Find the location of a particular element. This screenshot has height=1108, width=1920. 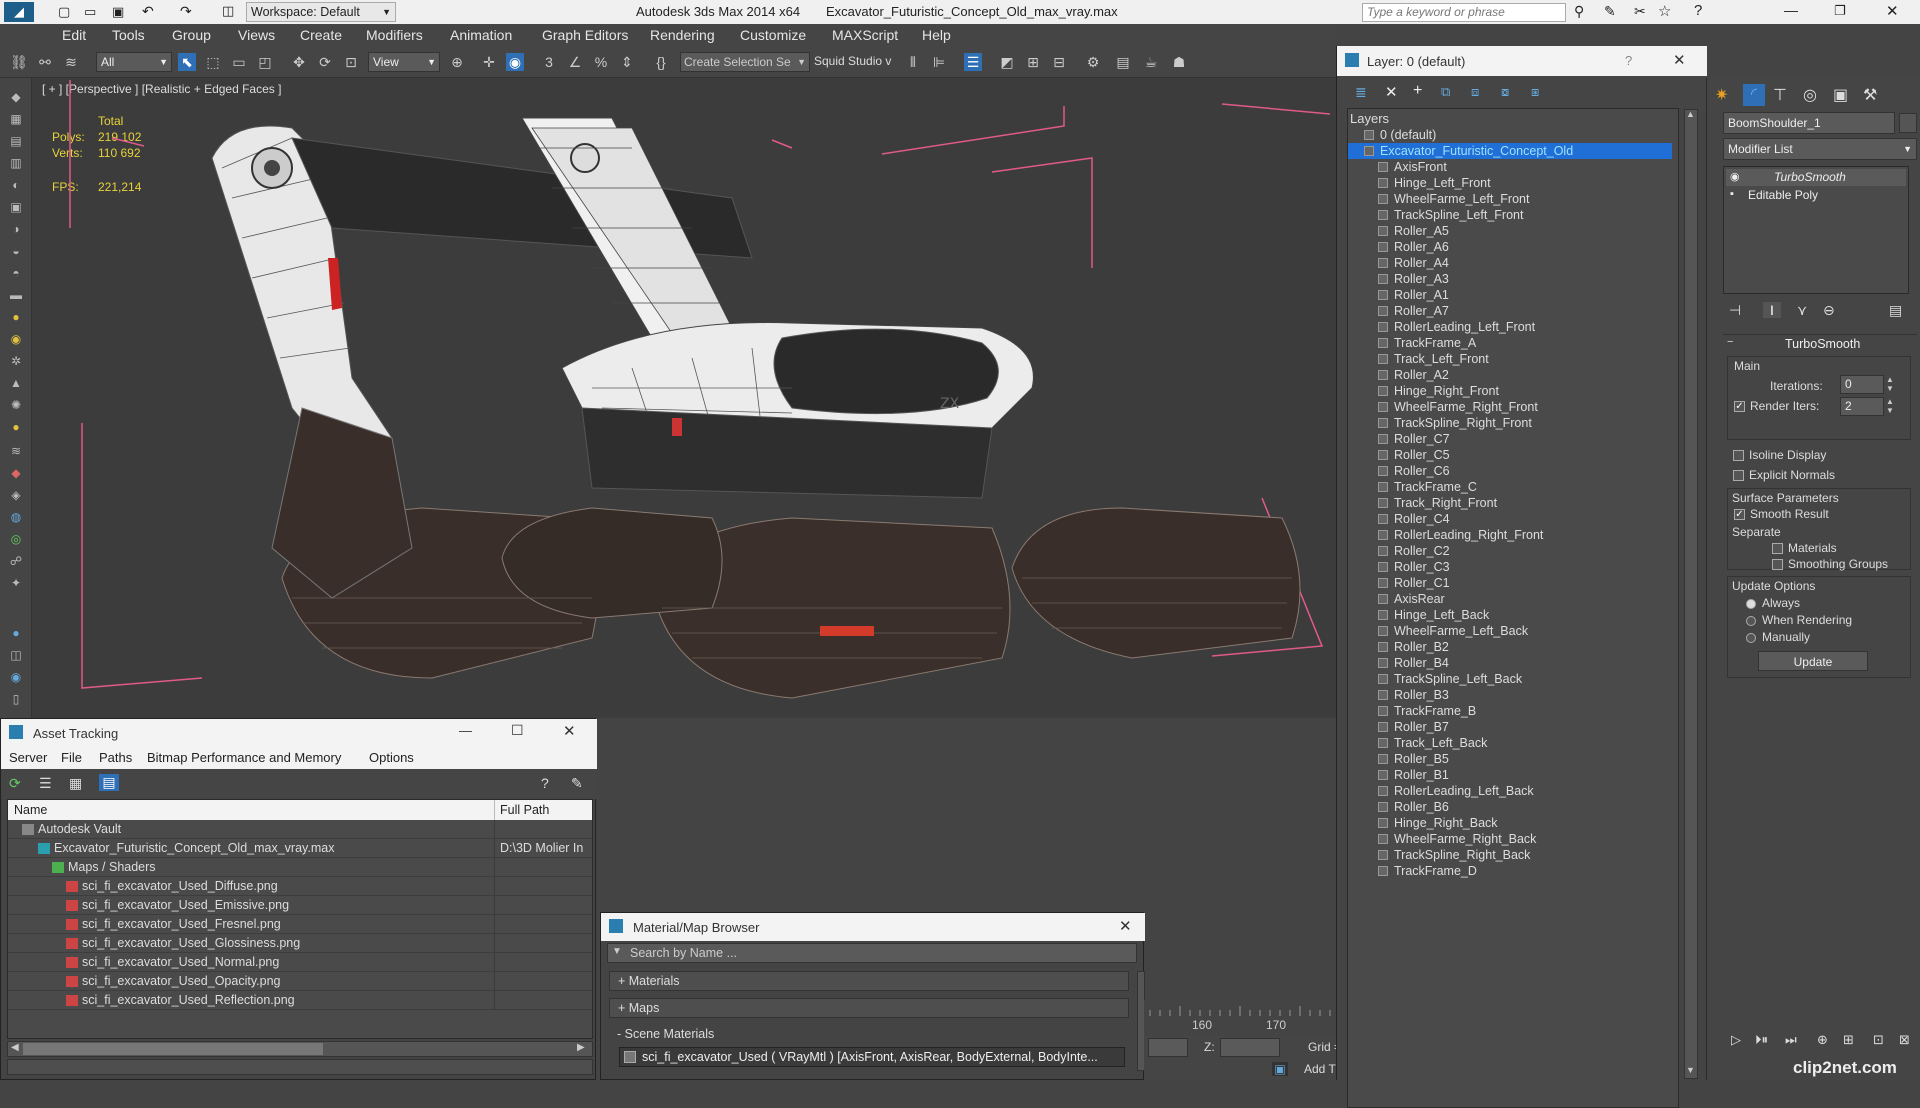

app-logo-icon: ◢ is located at coordinates (19, 12).